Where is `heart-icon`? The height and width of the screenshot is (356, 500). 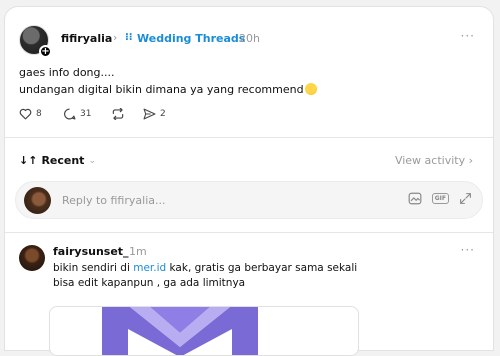
heart-icon is located at coordinates (25, 114).